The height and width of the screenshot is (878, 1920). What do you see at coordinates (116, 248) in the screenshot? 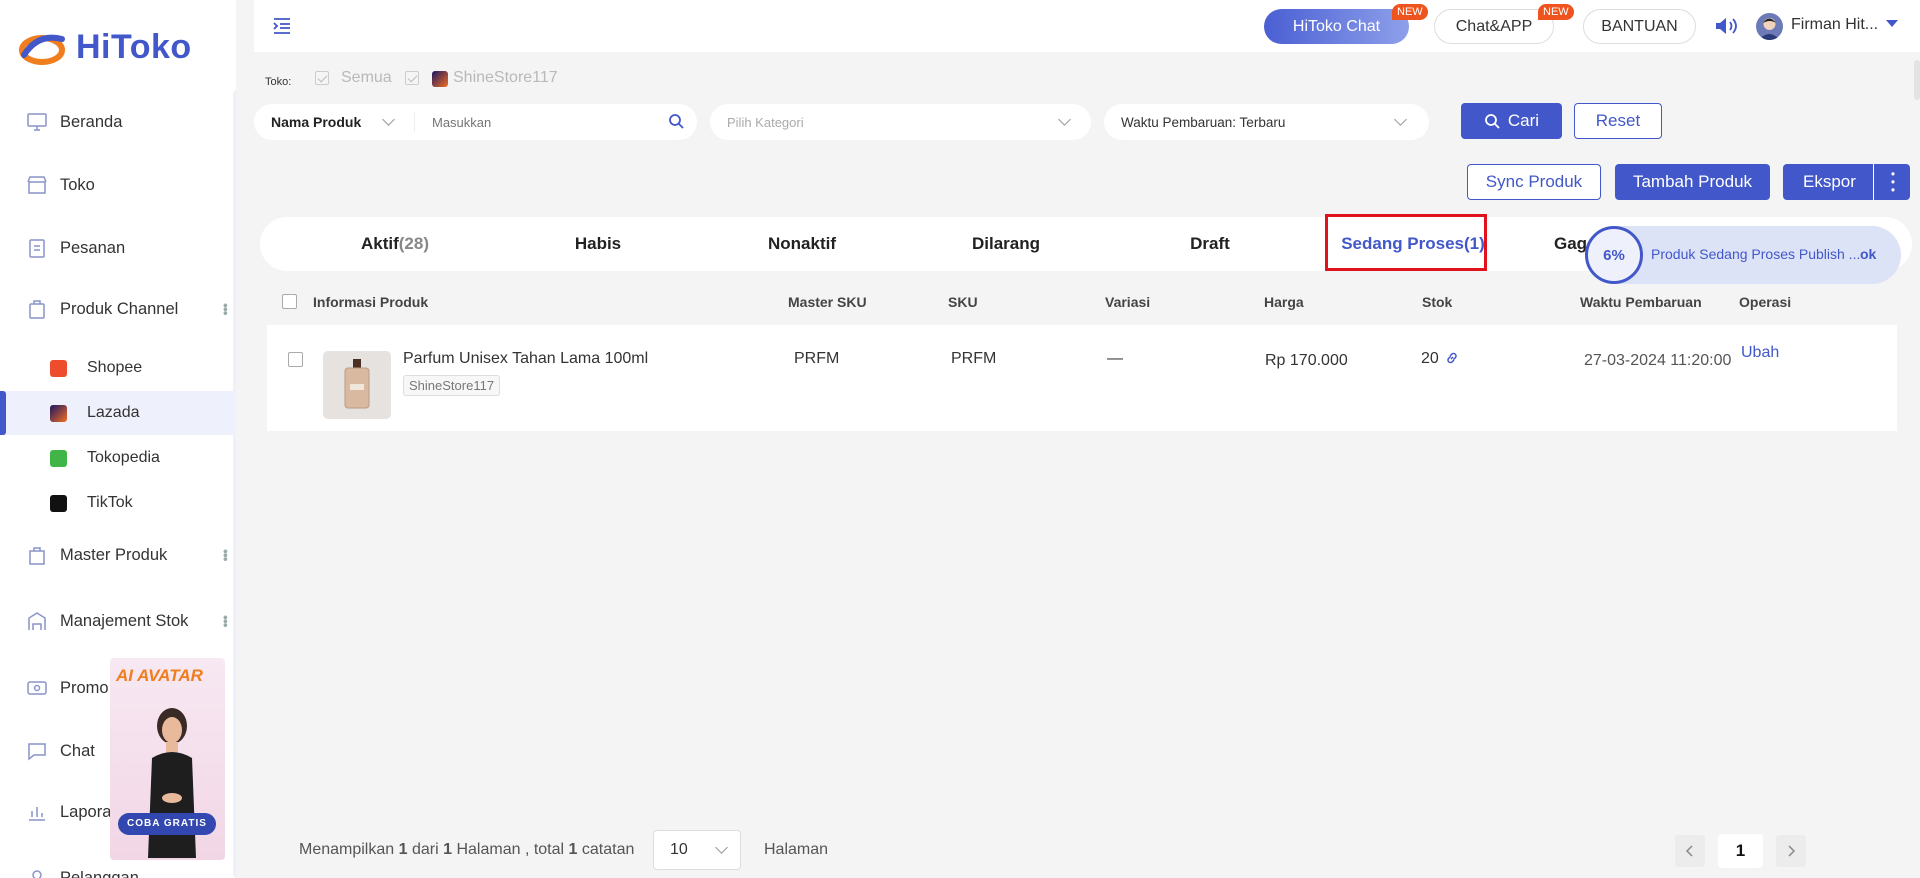
I see `sidebar-item-pesanan: Pesanan` at bounding box center [116, 248].